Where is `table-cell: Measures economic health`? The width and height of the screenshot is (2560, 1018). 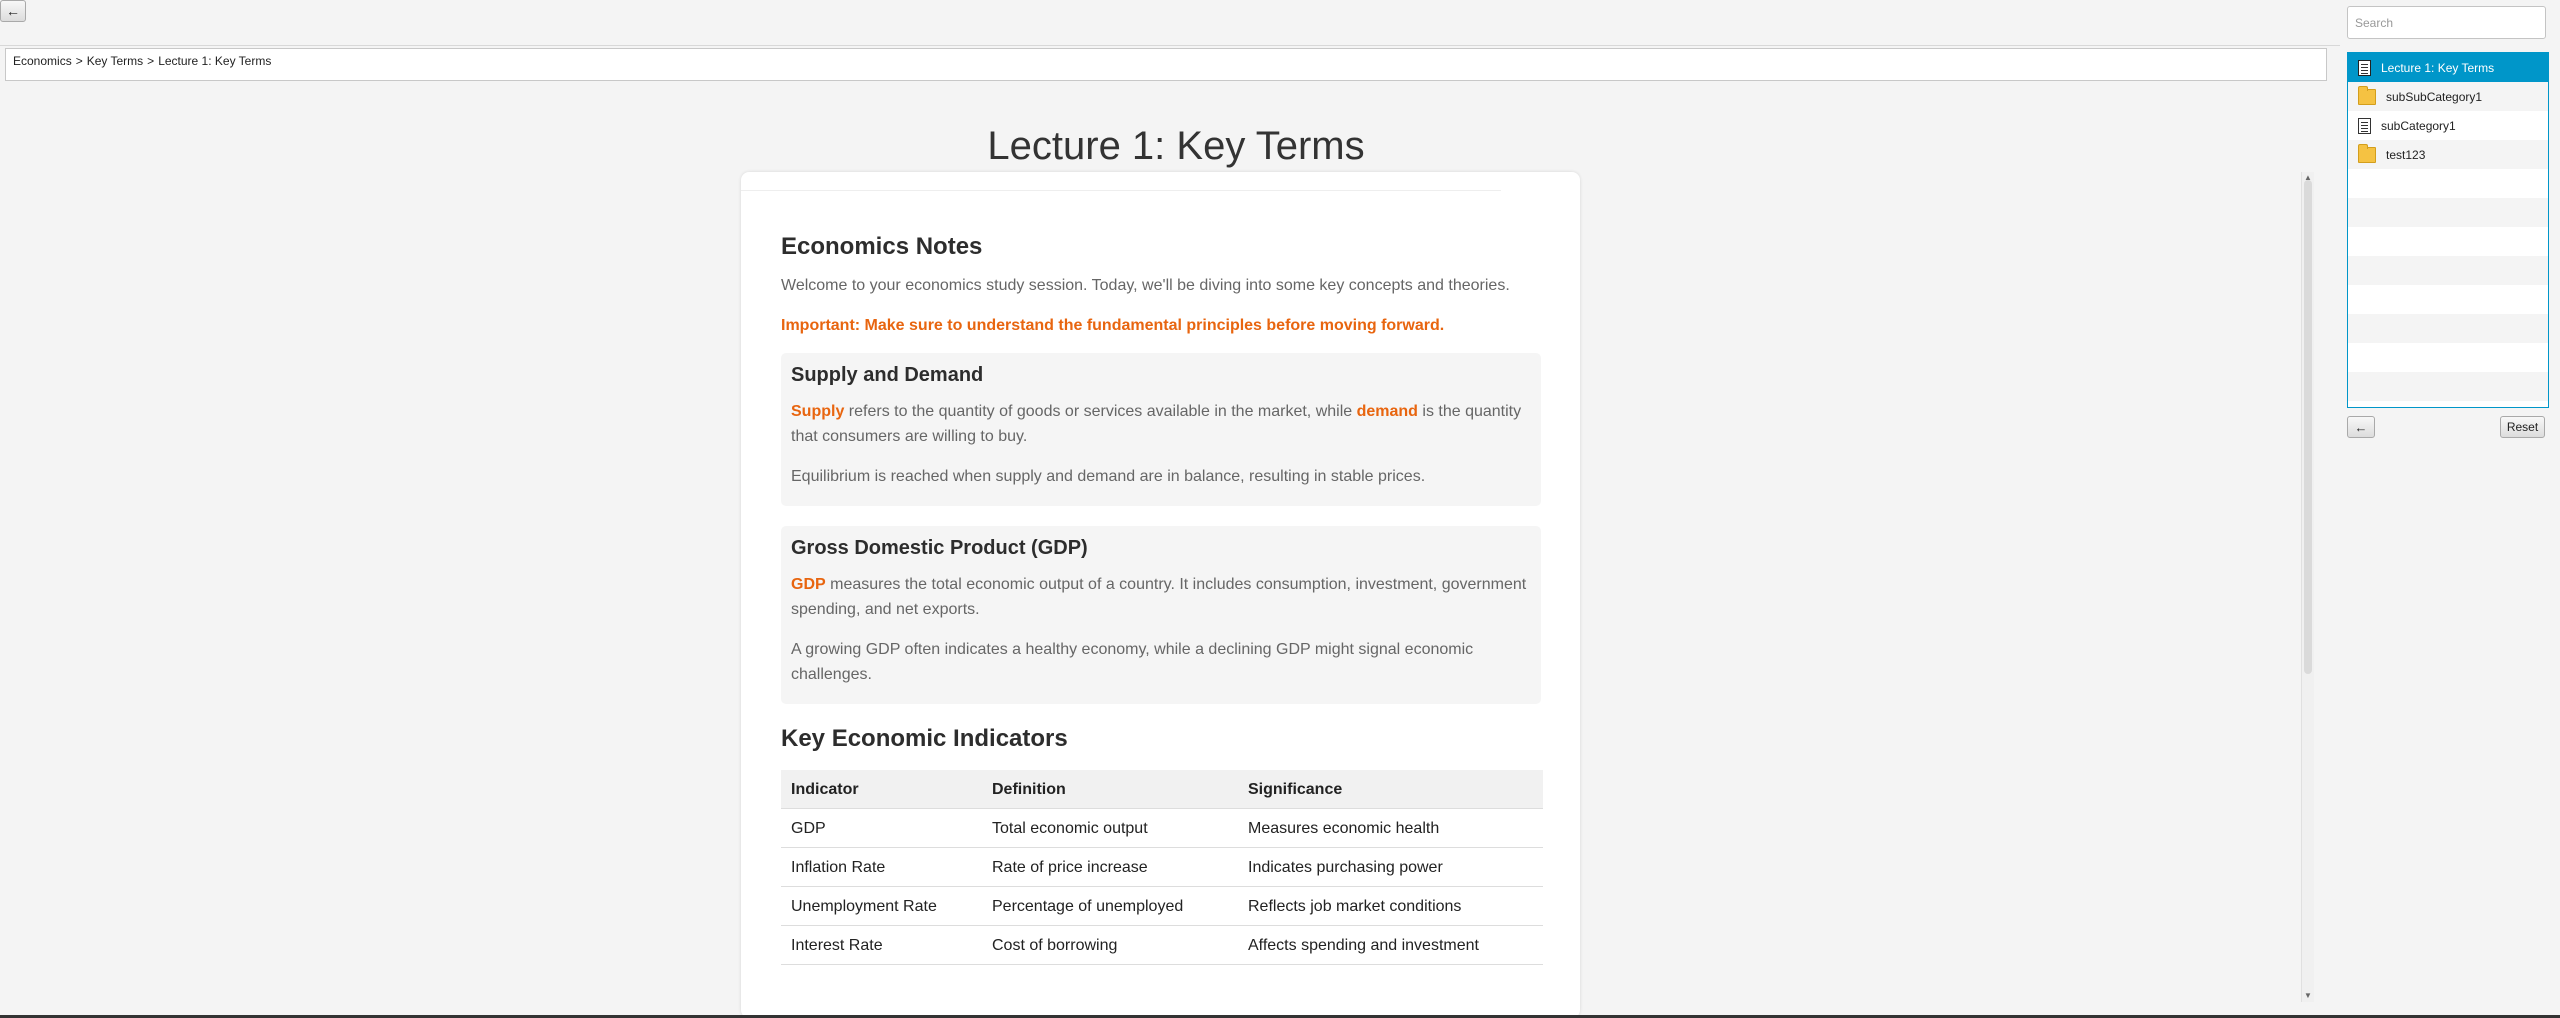
table-cell: Measures economic health is located at coordinates (1390, 828).